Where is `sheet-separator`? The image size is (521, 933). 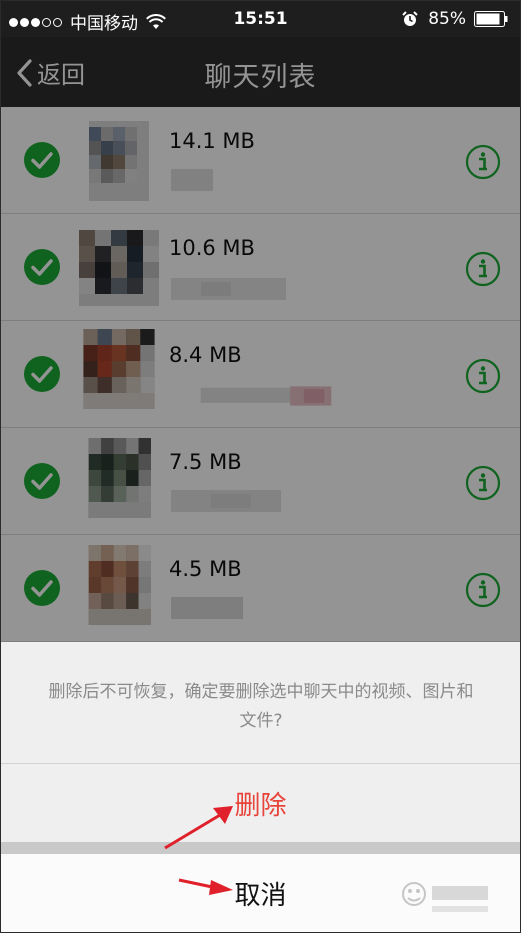
sheet-separator is located at coordinates (260, 848).